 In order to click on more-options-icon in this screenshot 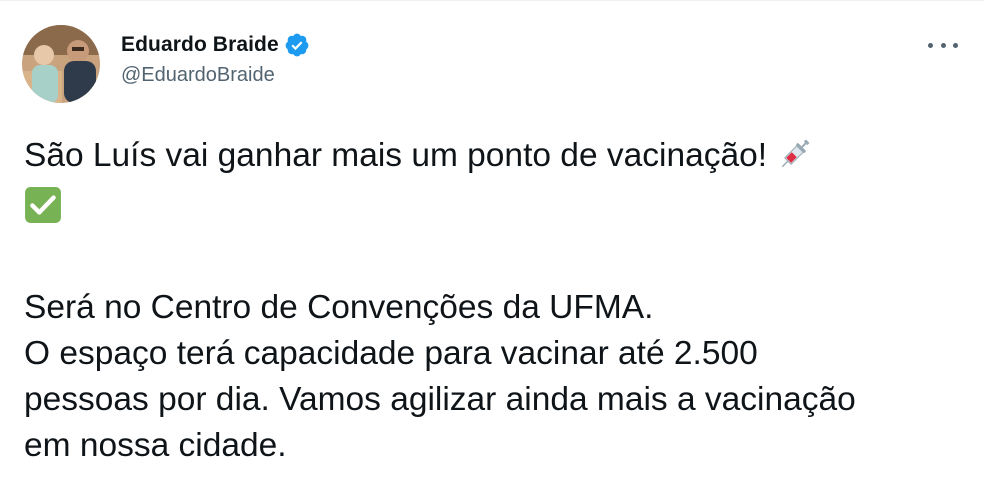, I will do `click(943, 45)`.